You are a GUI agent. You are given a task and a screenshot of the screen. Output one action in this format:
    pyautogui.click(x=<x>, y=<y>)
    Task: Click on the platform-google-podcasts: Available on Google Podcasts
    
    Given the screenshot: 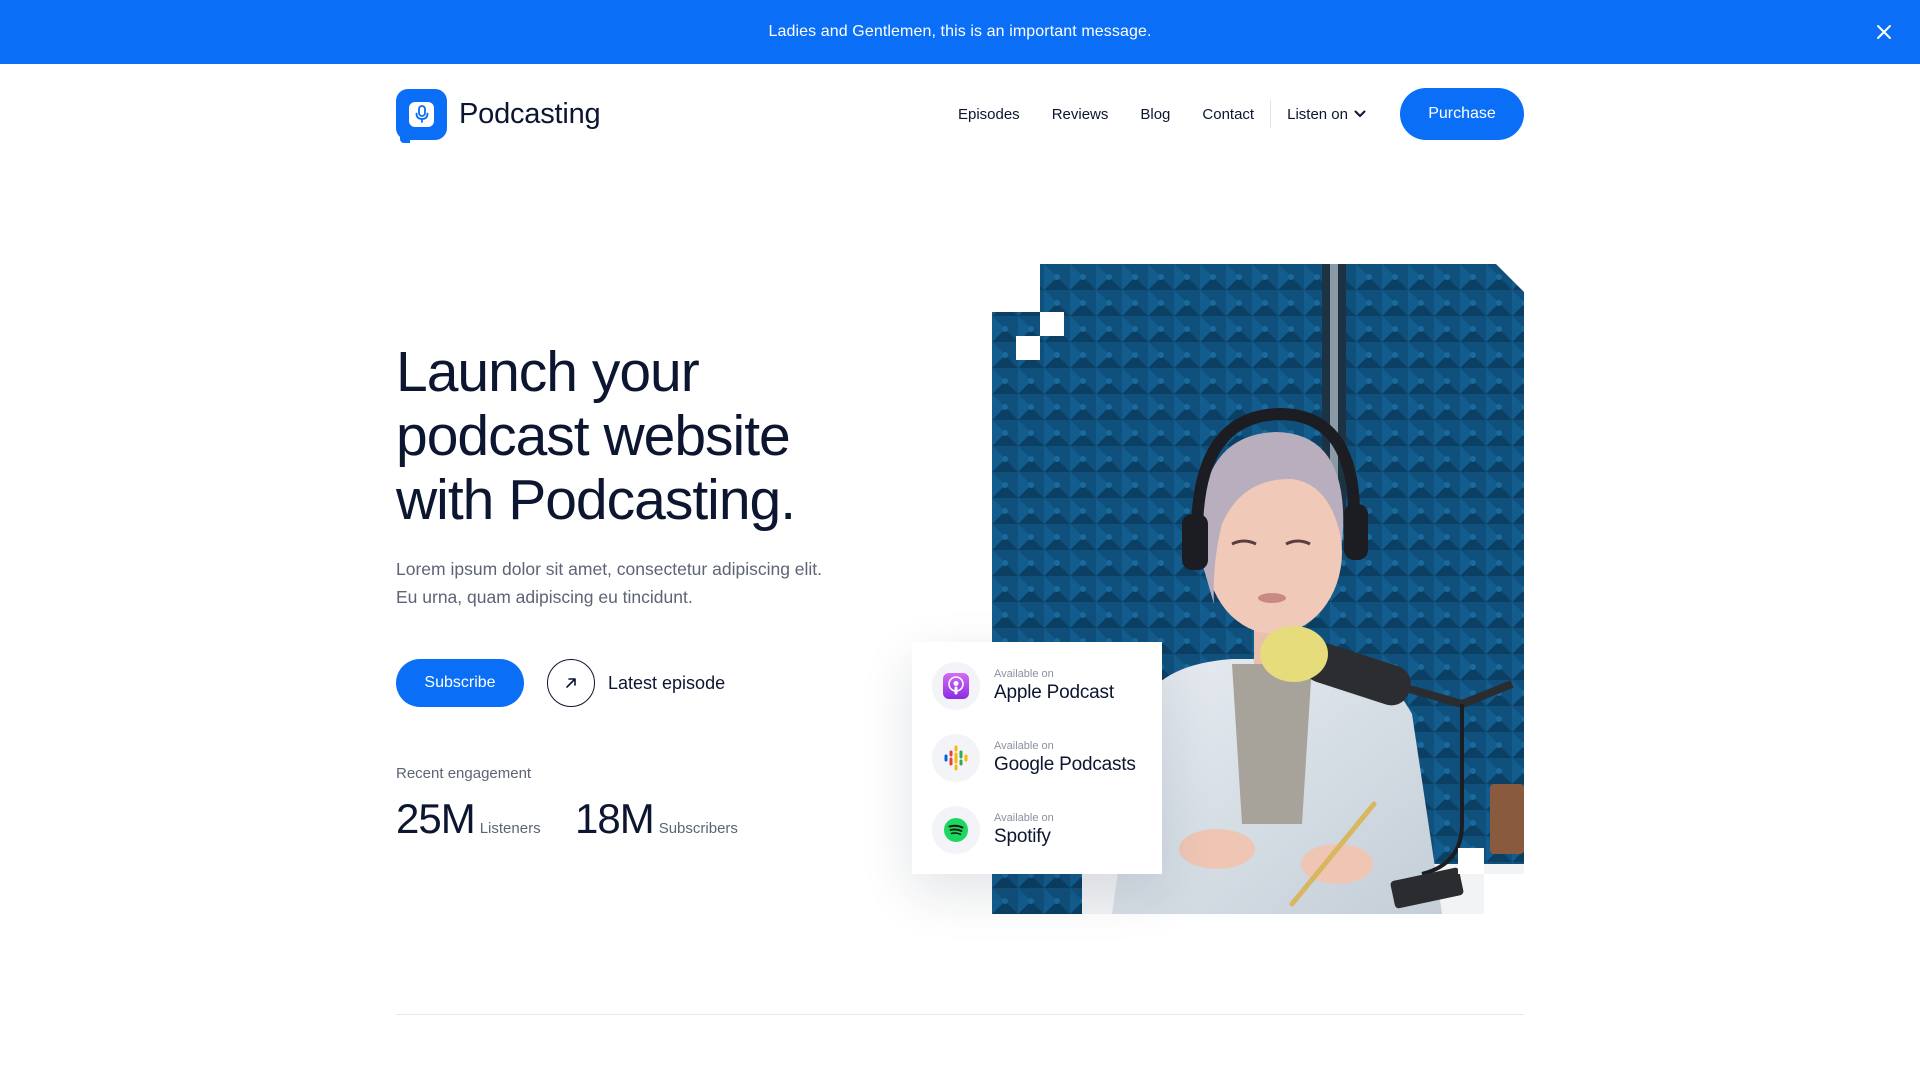 What is the action you would take?
    pyautogui.click(x=1034, y=758)
    